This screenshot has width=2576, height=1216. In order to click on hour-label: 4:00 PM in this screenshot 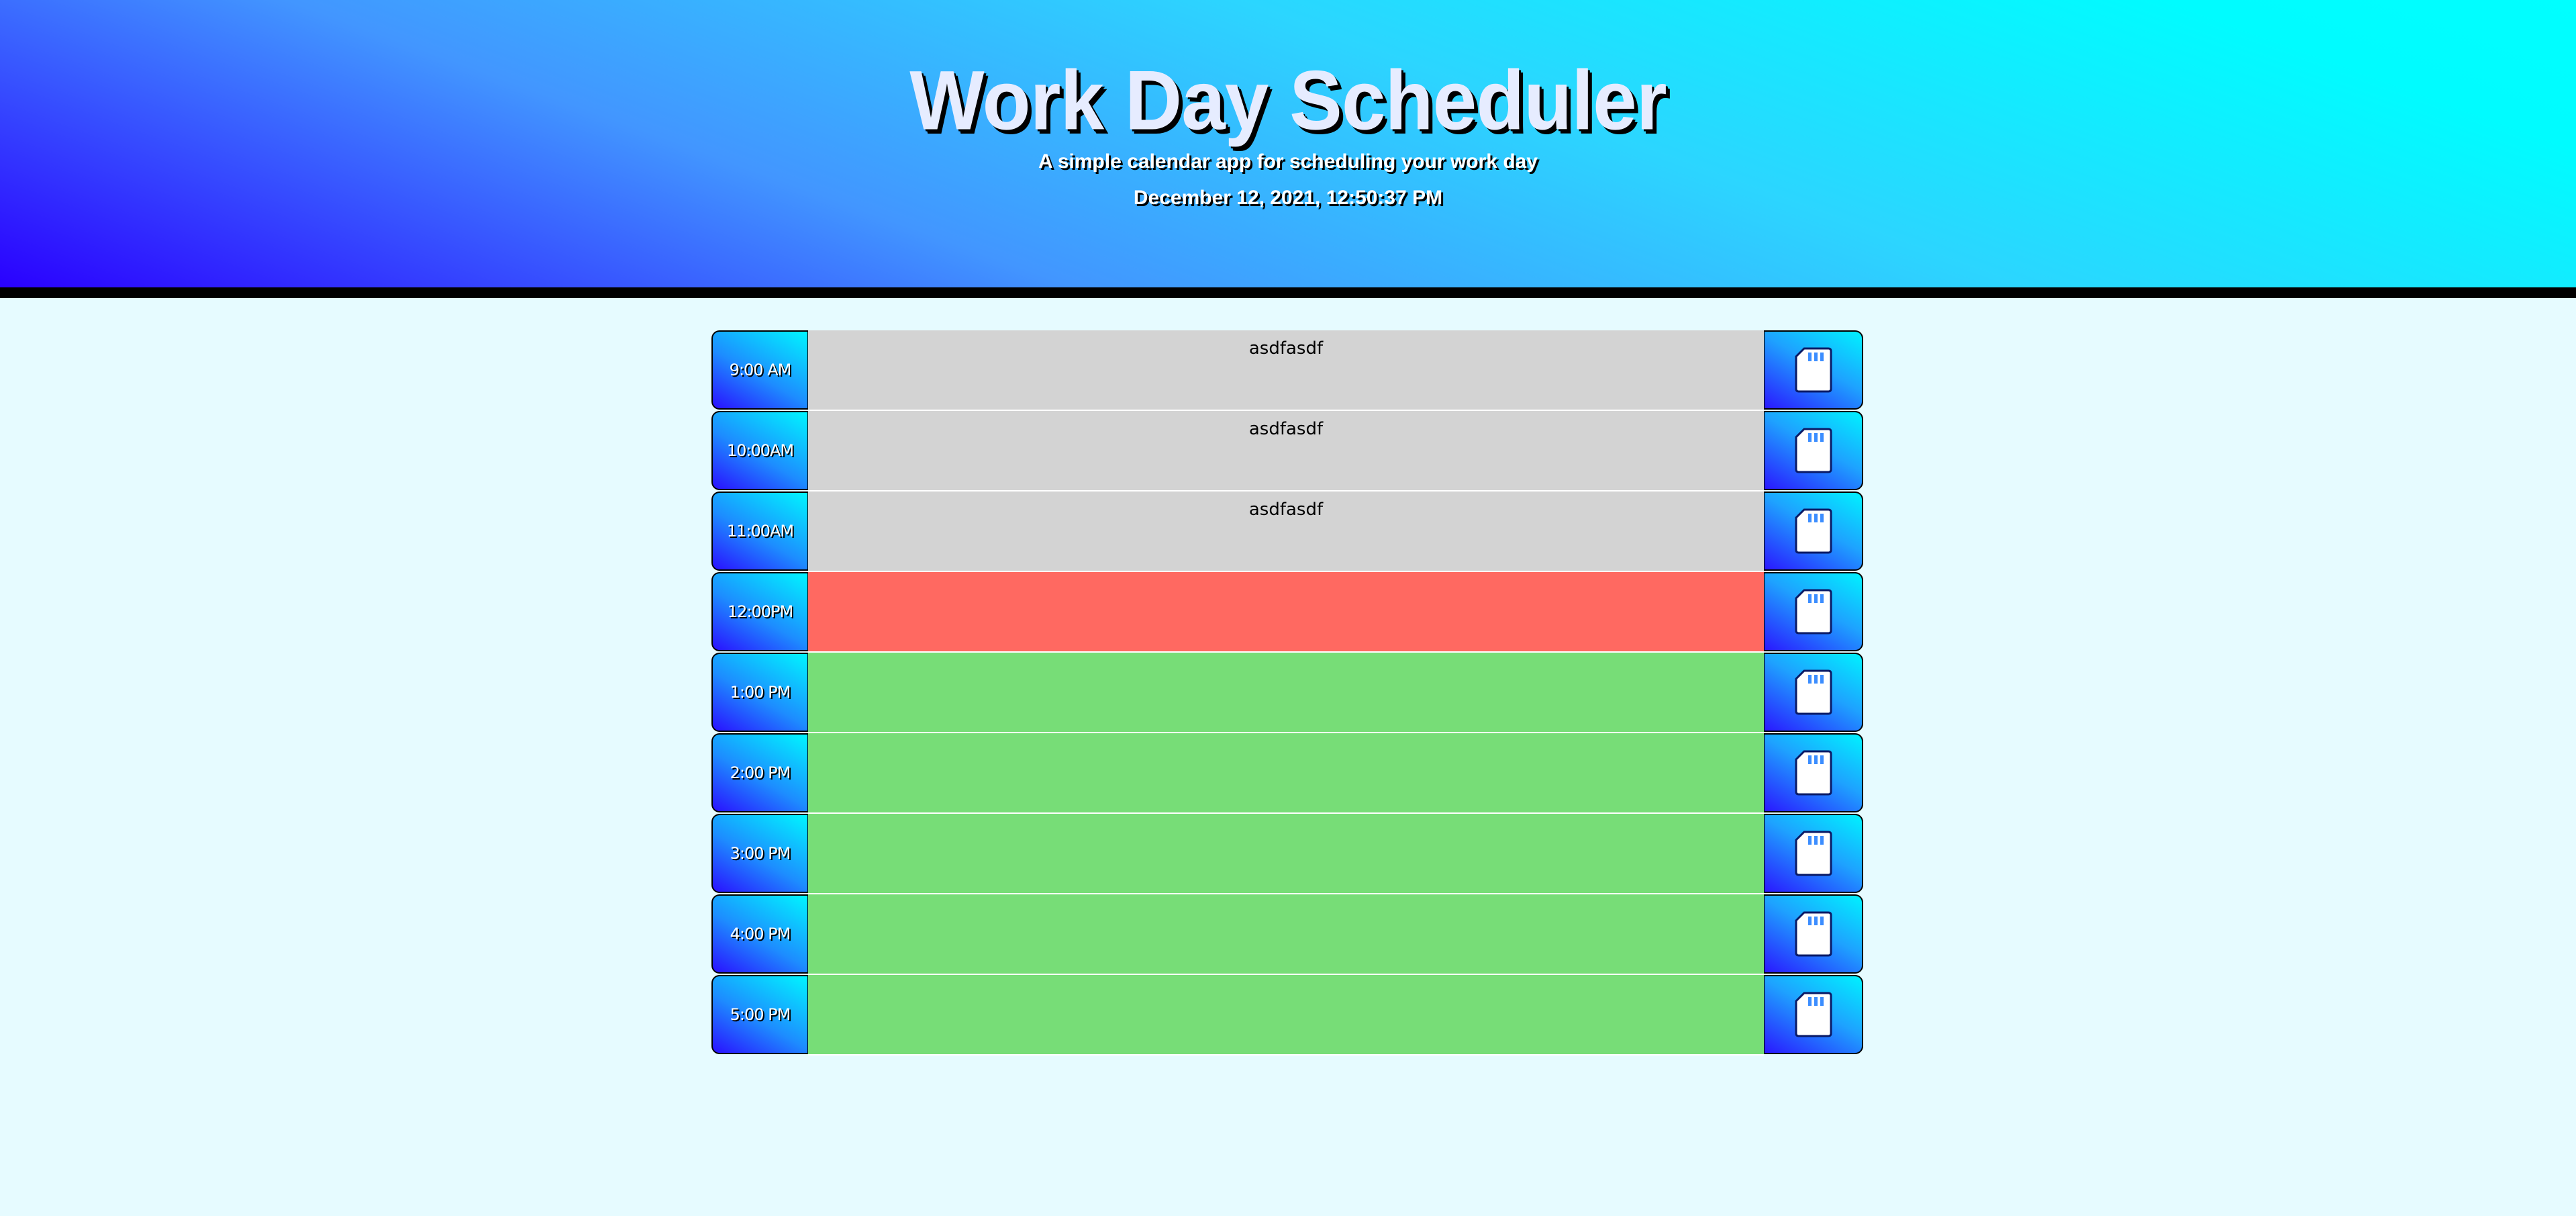, I will do `click(759, 934)`.